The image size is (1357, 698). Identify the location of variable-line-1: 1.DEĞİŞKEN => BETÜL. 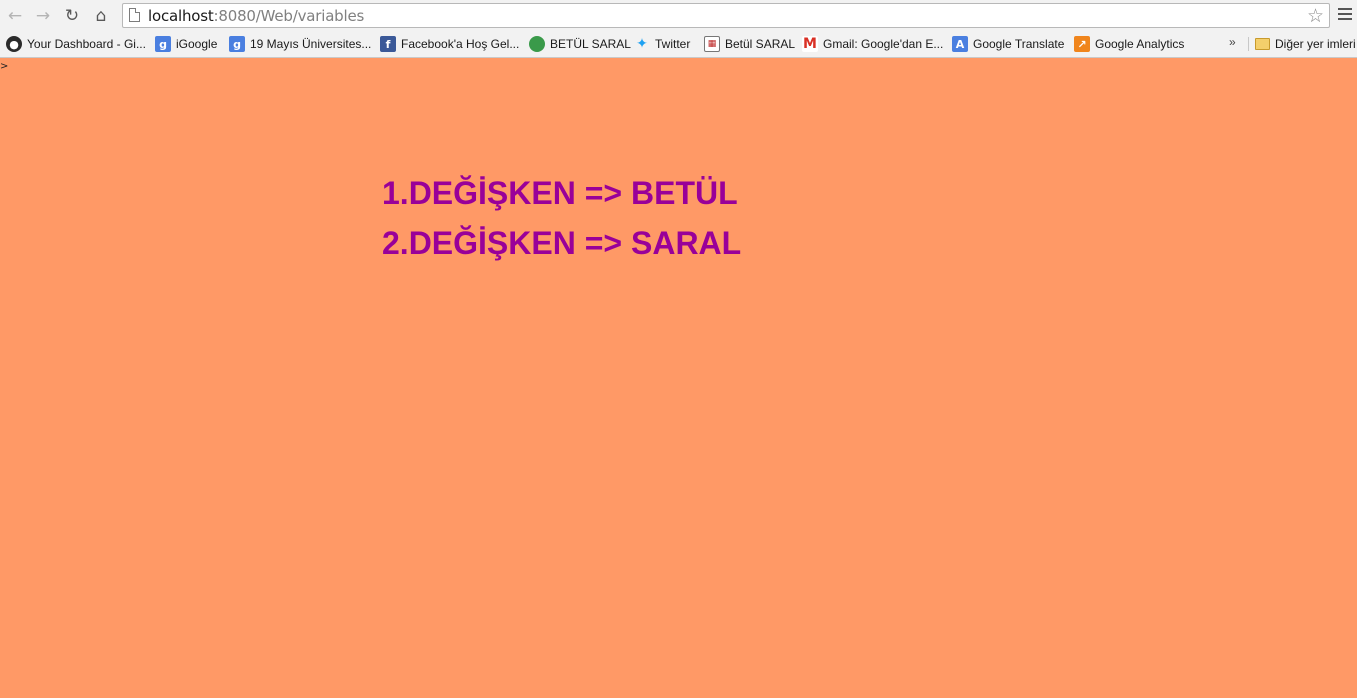
(560, 193).